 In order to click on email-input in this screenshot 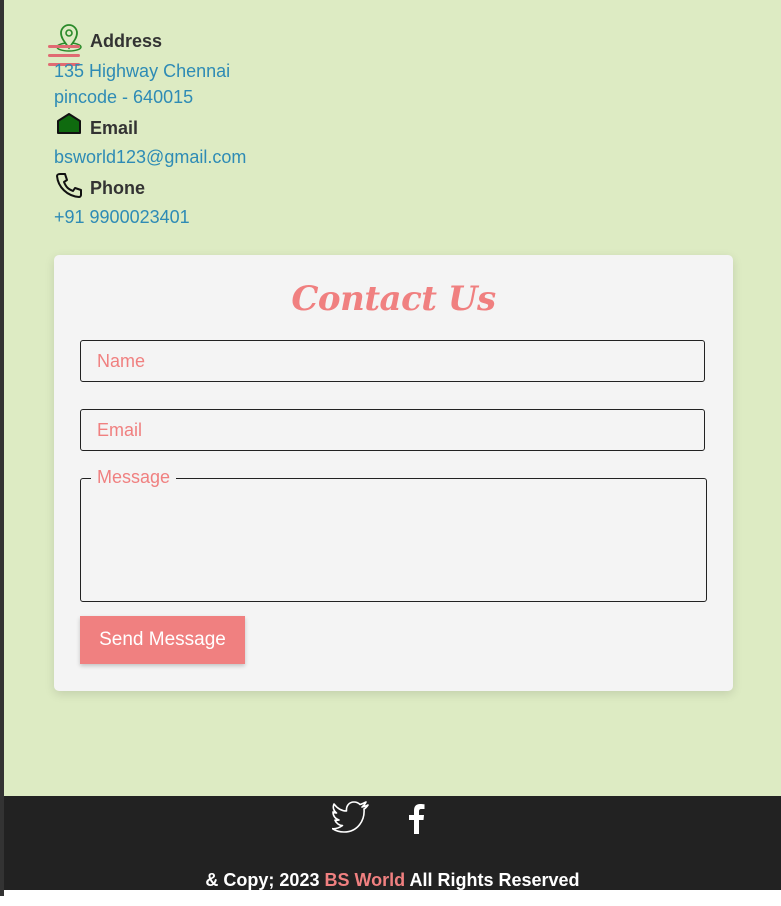, I will do `click(392, 430)`.